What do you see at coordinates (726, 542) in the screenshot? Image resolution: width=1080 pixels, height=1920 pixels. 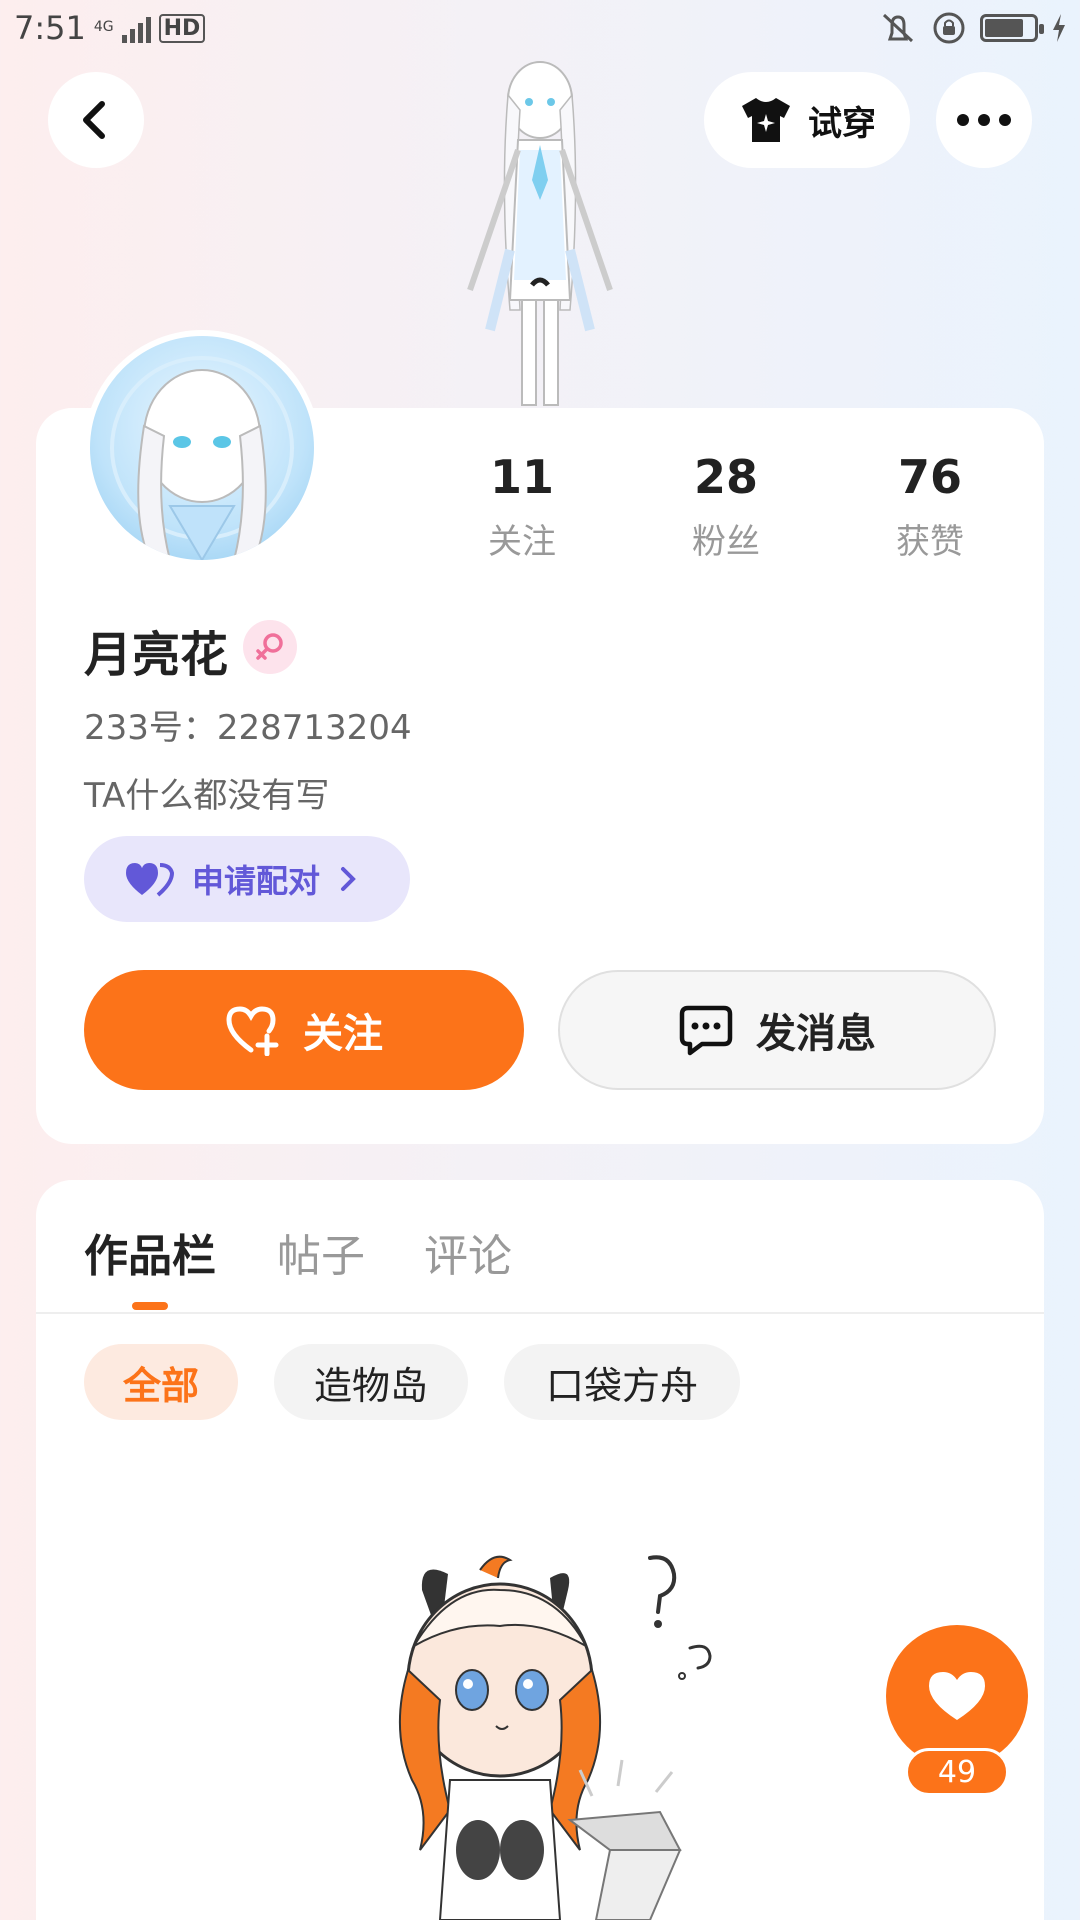 I see `stat-followers-label: 粉丝` at bounding box center [726, 542].